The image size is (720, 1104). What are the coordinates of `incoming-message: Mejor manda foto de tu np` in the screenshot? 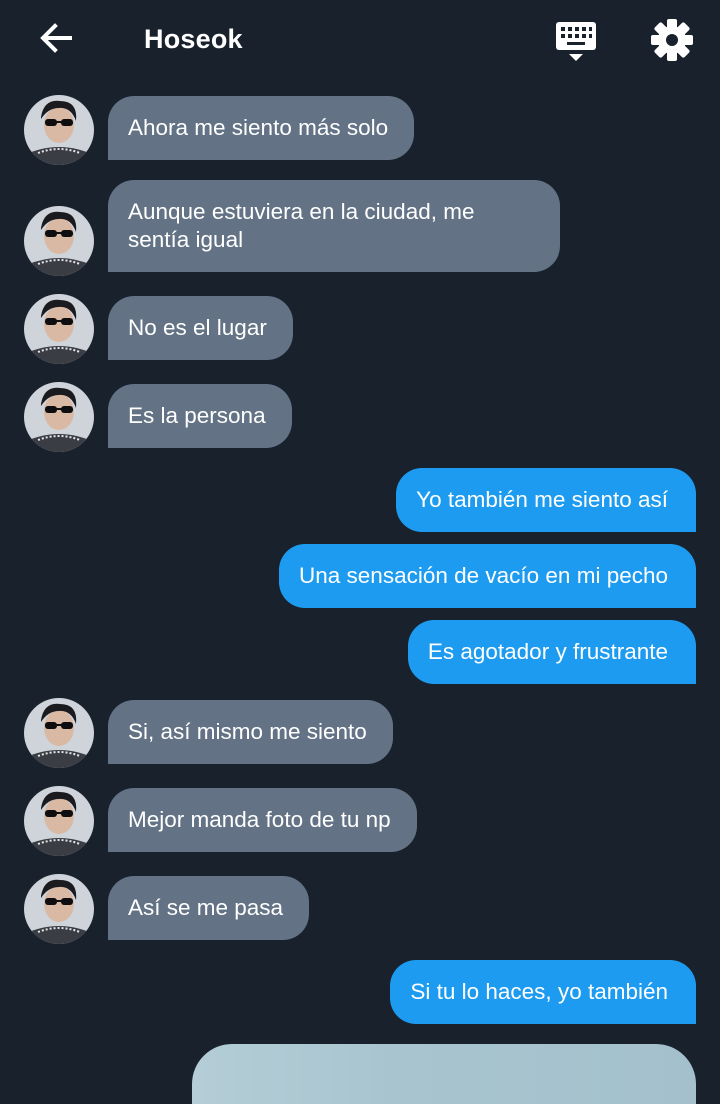 It's located at (262, 820).